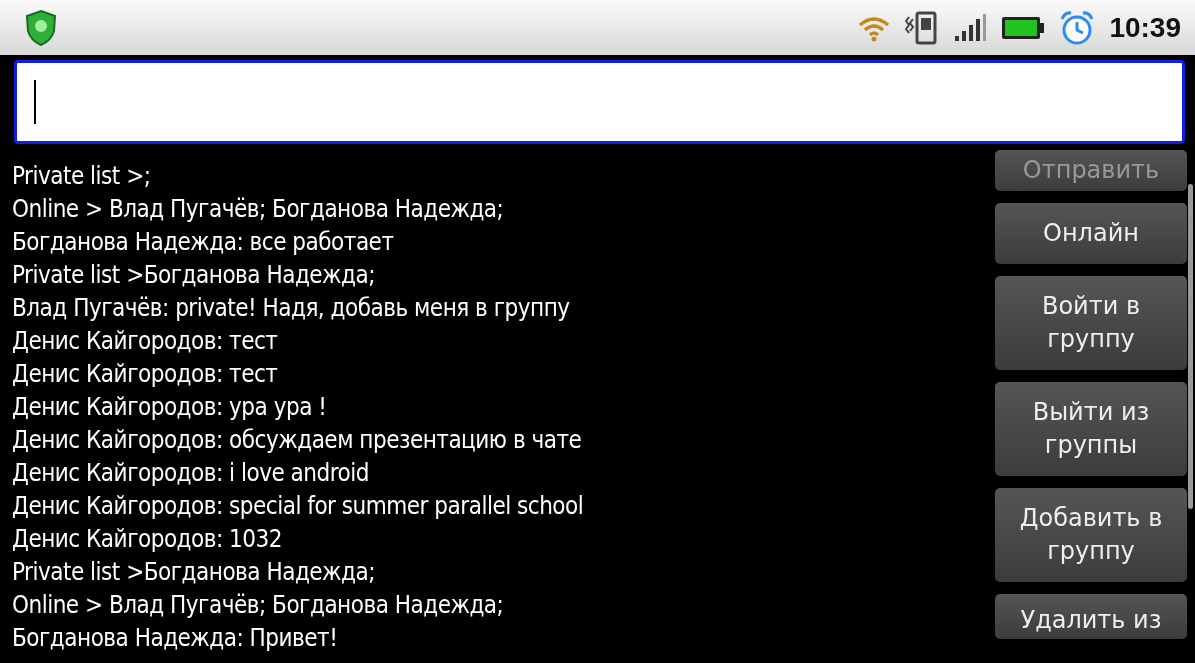 The image size is (1195, 663). I want to click on battery-icon, so click(1023, 27).